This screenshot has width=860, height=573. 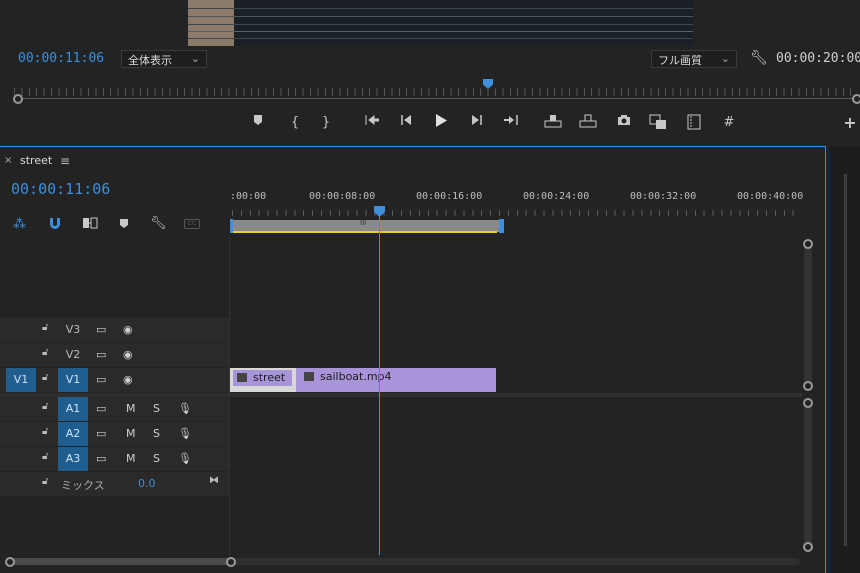 I want to click on audio-scroll-top-handle, so click(x=808, y=403).